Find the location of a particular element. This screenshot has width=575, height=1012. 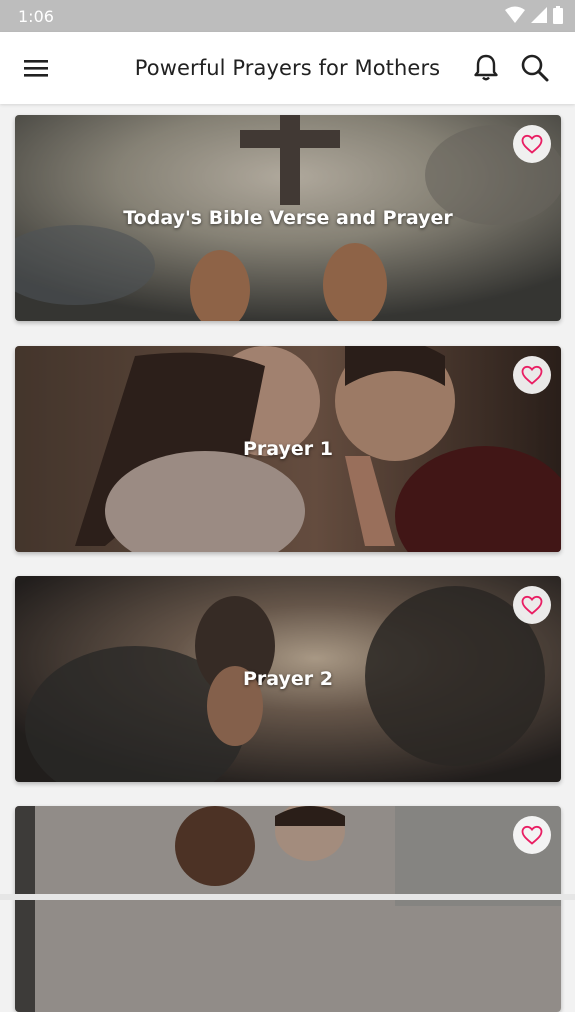

status-bar: 1:06 is located at coordinates (287, 16).